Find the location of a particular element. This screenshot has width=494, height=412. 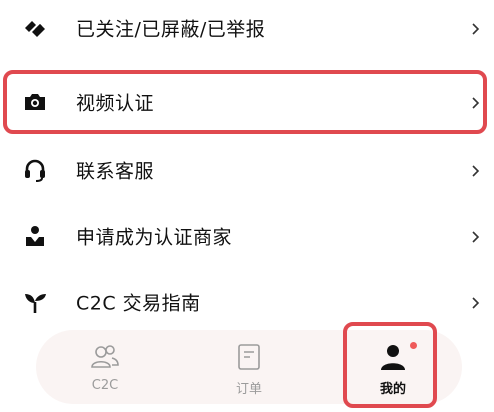

menu-item-followed-blocked-reported: 已关注/已屏蔽/已举报 is located at coordinates (247, 28).